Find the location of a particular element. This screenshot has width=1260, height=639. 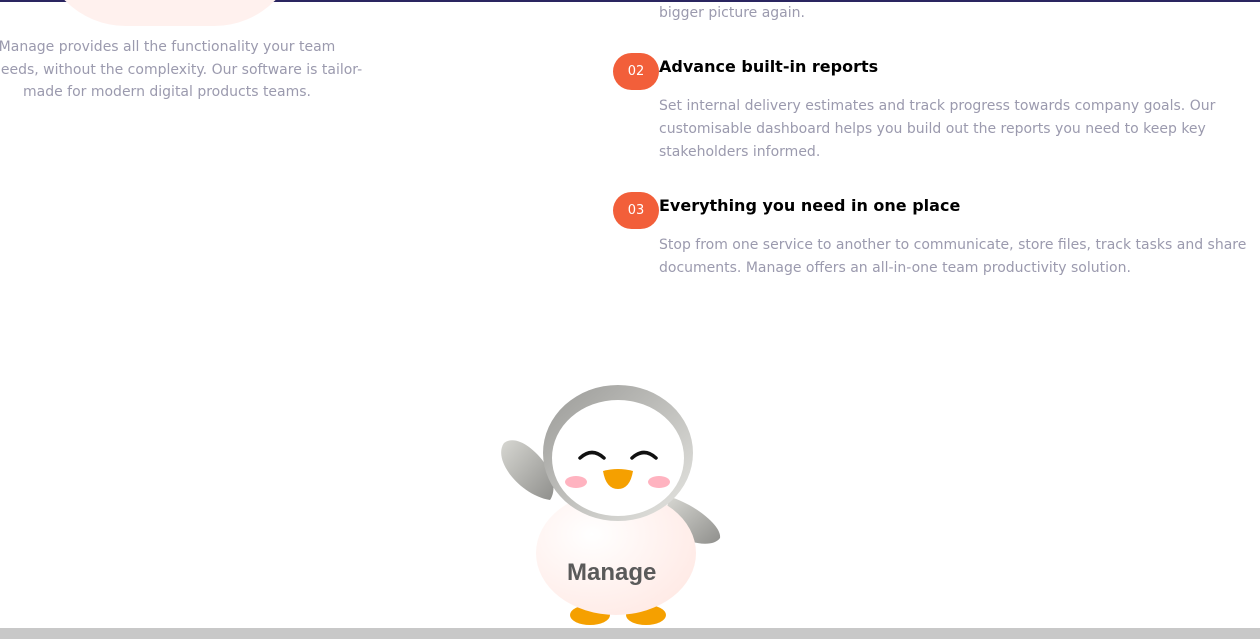

feature-number-badge: 03 is located at coordinates (636, 210).